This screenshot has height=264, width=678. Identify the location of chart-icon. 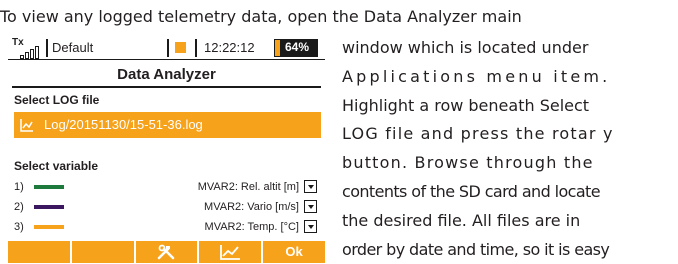
(230, 252).